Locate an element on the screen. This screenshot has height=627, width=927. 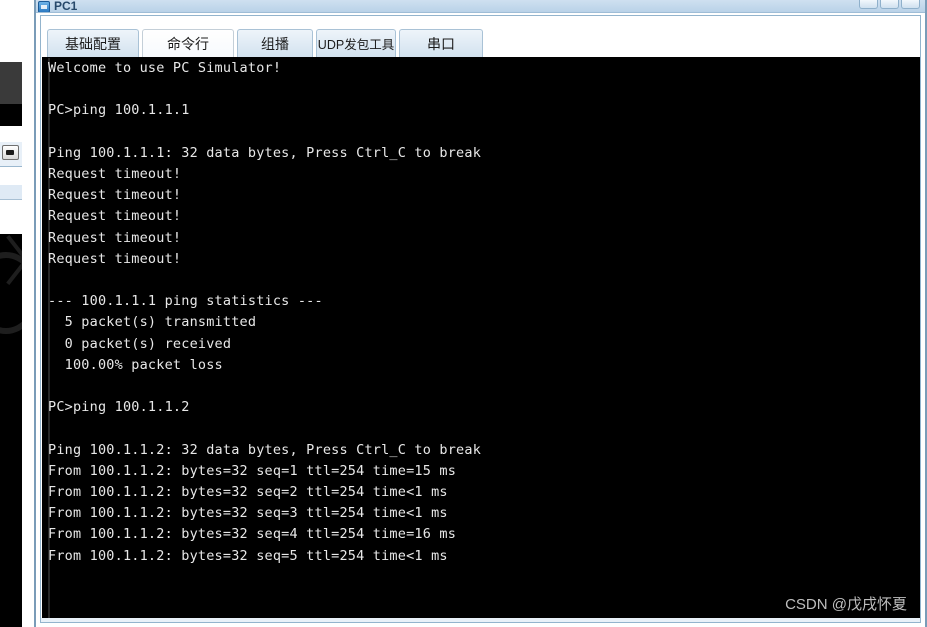
tab-serial-port-label: 串口 is located at coordinates (441, 43).